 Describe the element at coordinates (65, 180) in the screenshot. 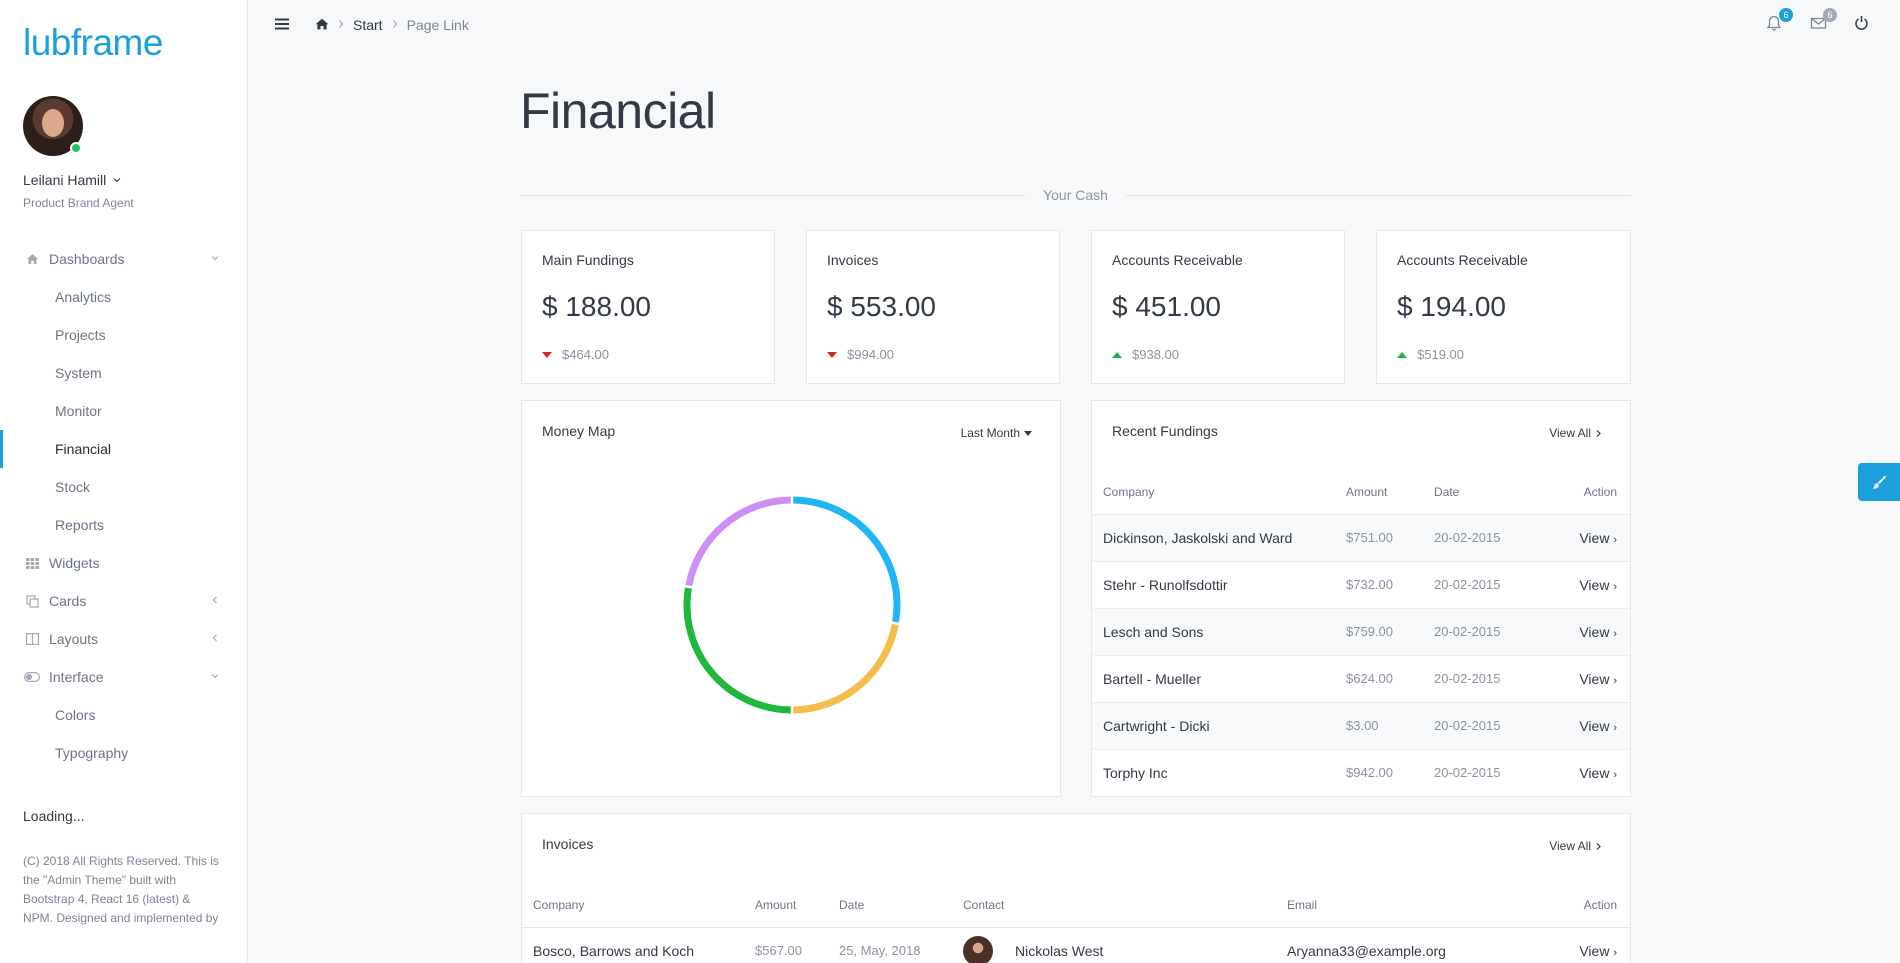

I see `user-name: Leilani Hamill` at that location.